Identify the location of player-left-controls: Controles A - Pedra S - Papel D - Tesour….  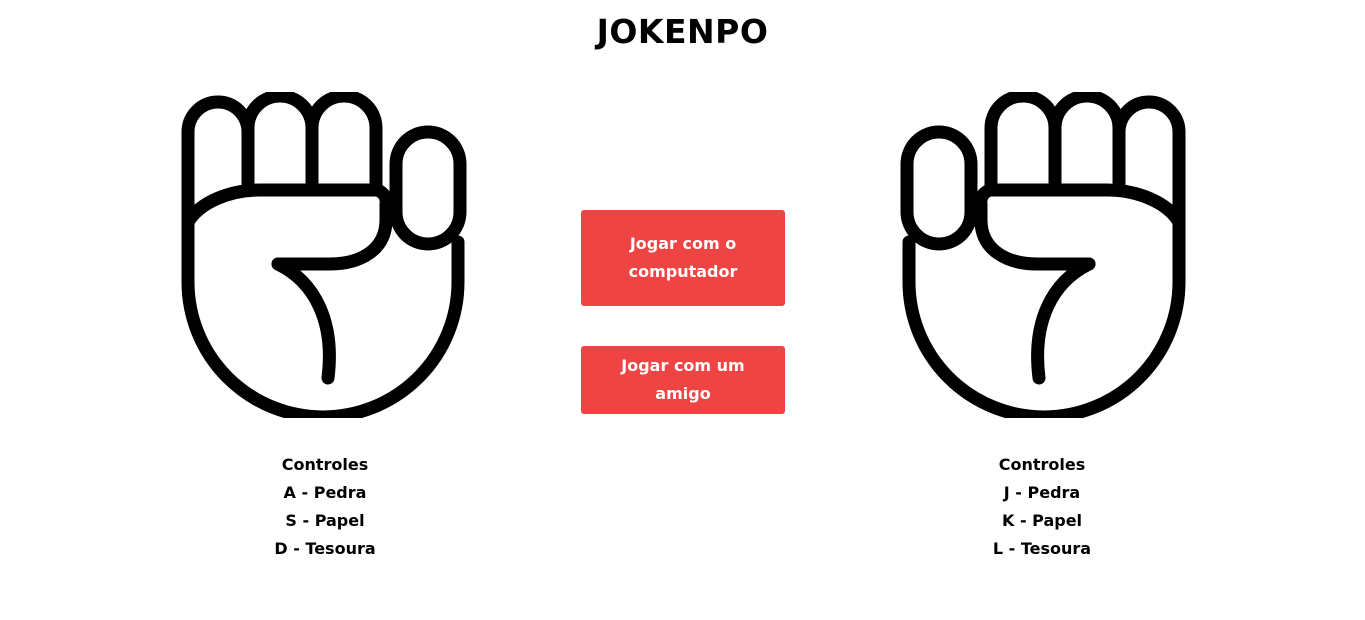
(325, 507).